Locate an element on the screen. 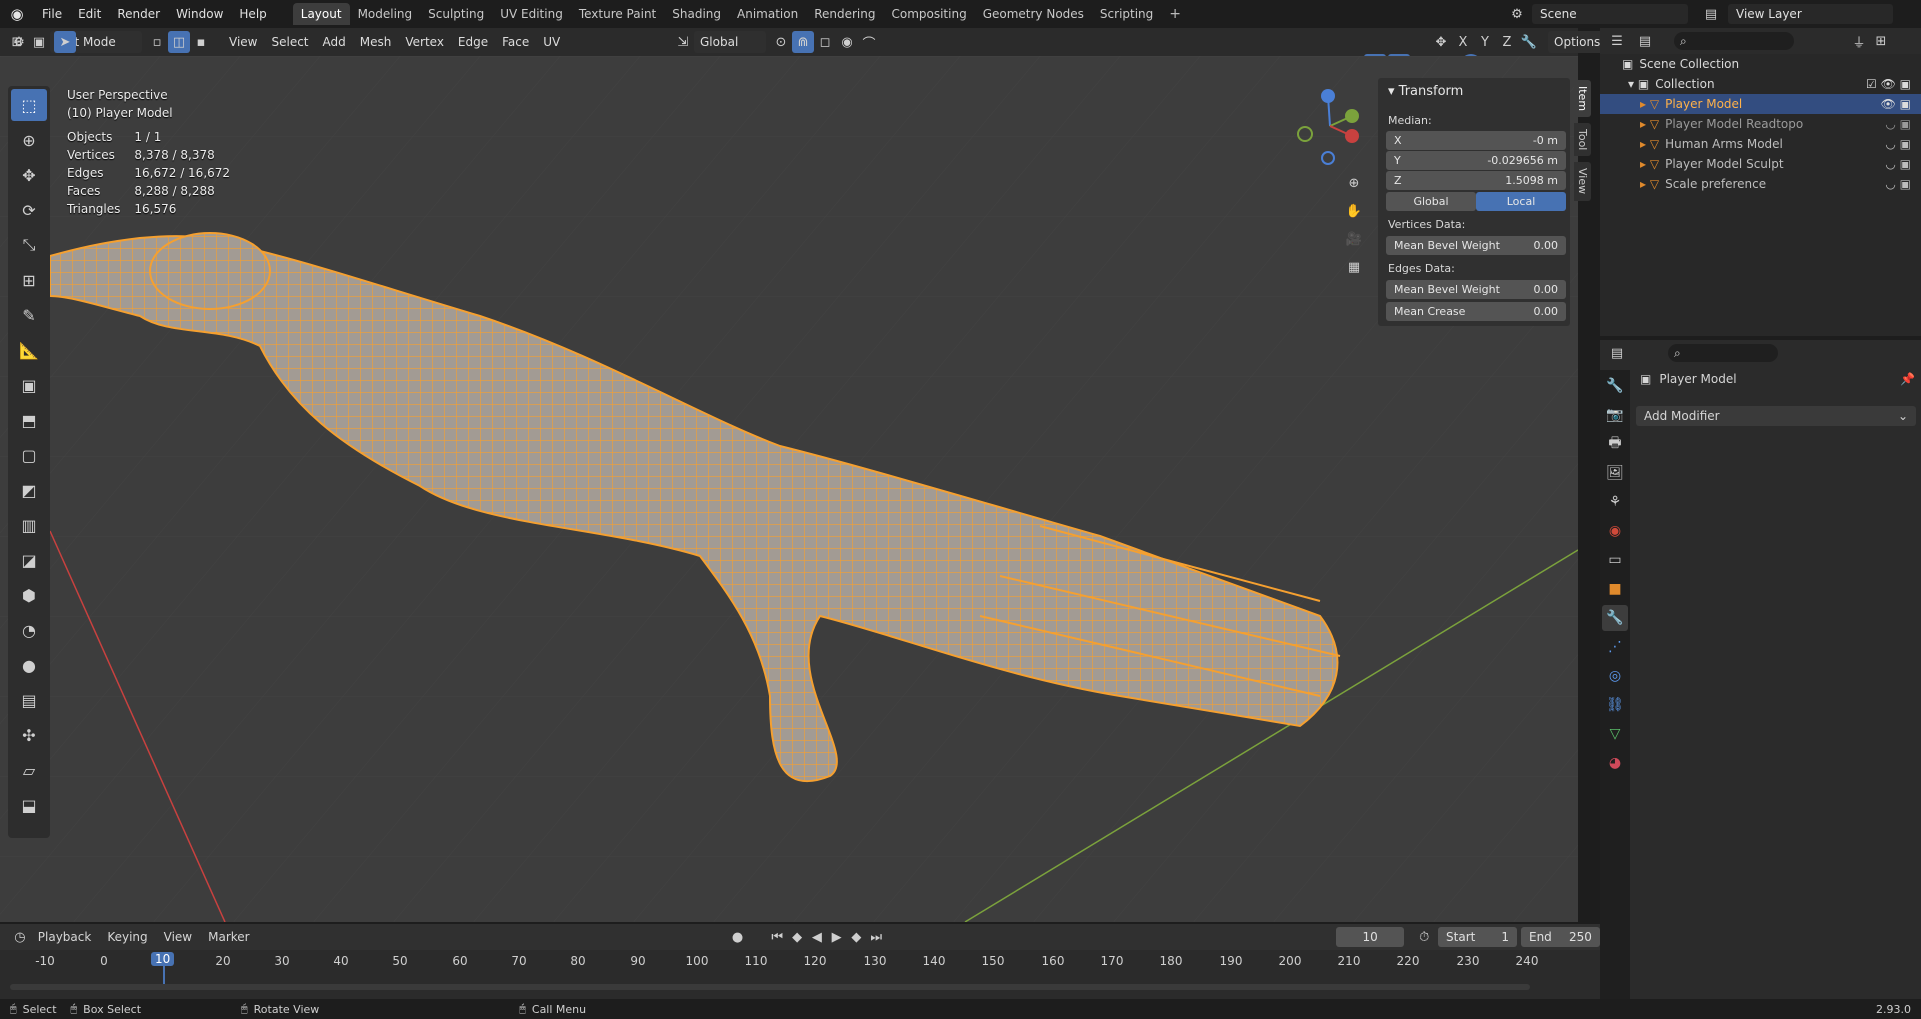 This screenshot has width=1921, height=1019. gizmo-neg-y is located at coordinates (1305, 134).